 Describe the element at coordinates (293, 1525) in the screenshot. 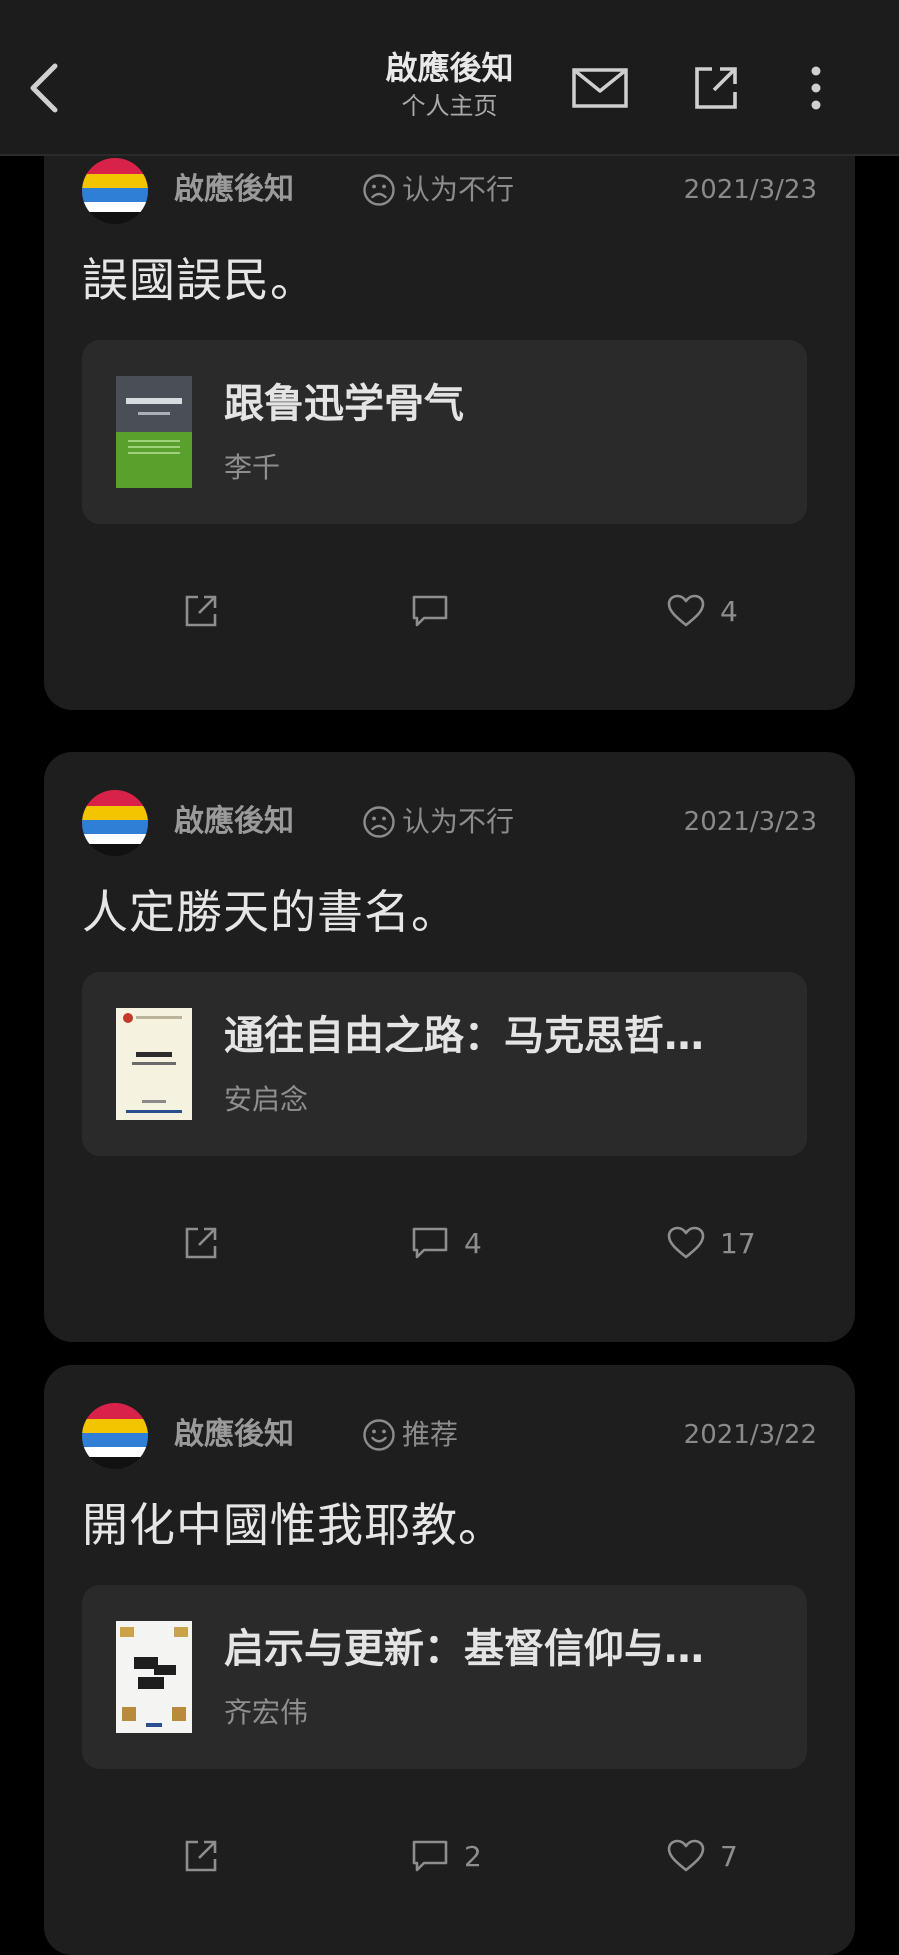

I see `post-text: 開化中國惟我耶教。` at that location.